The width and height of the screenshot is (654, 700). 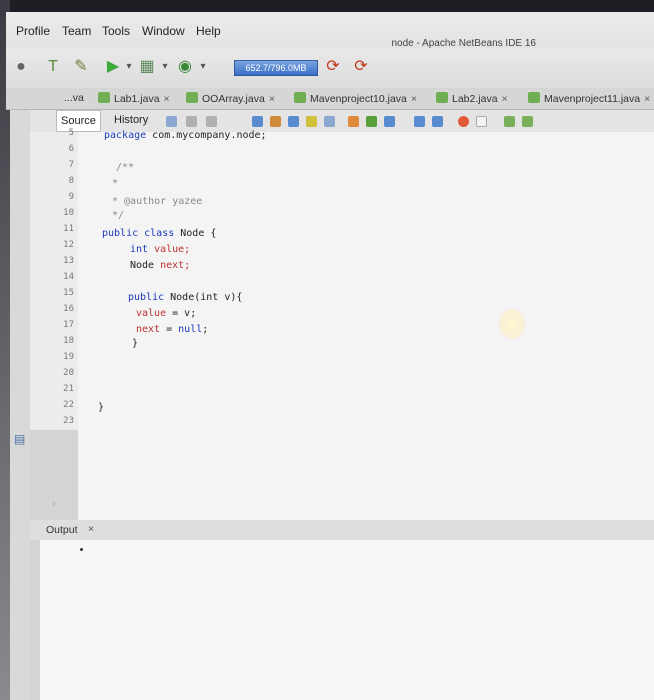 I want to click on toggle-bookmark-icon, so click(x=389, y=121).